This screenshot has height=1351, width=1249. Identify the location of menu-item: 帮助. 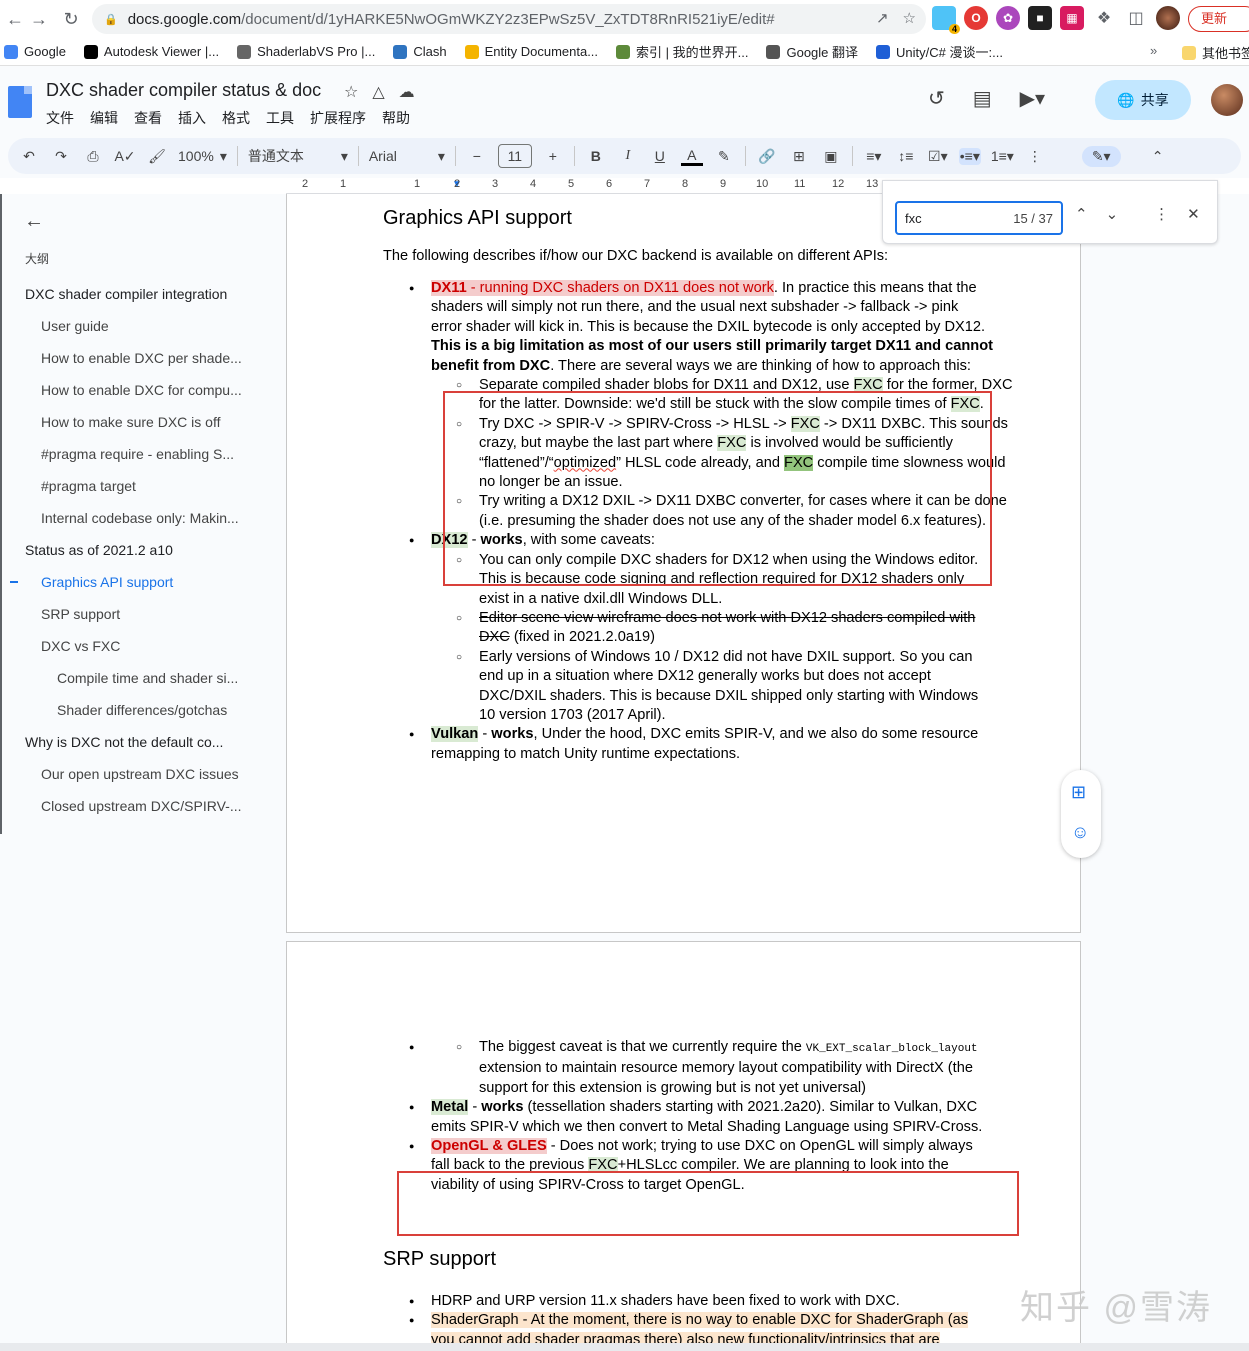
(396, 118).